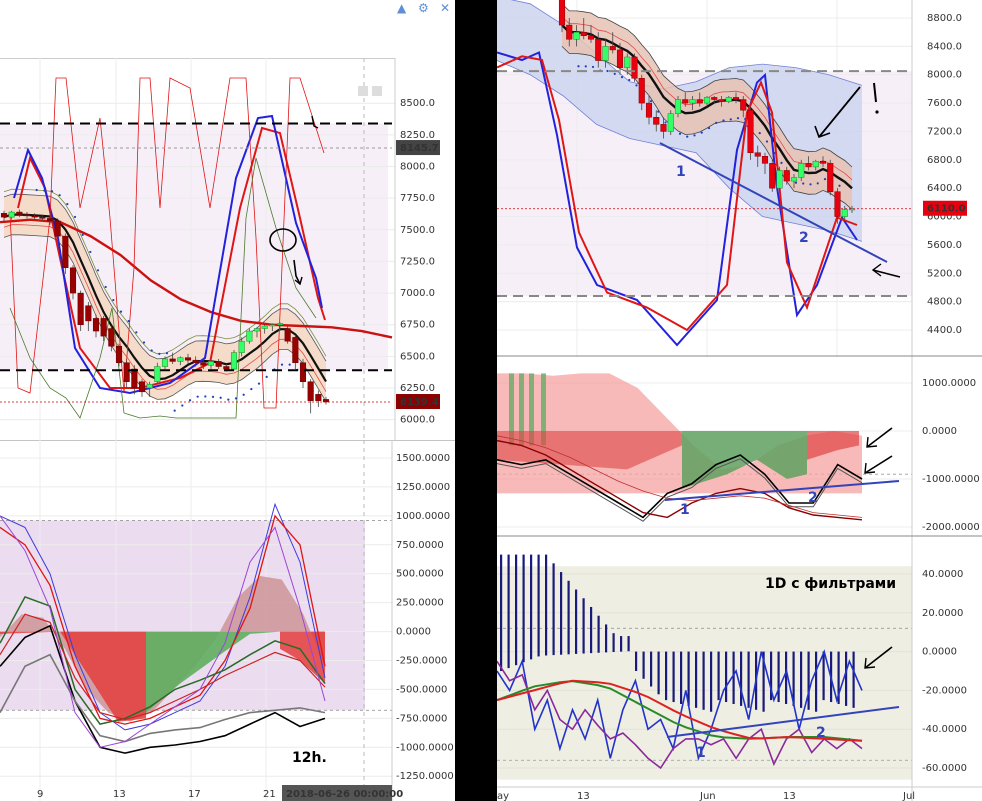  What do you see at coordinates (363, 91) in the screenshot?
I see `pane-lock-icon` at bounding box center [363, 91].